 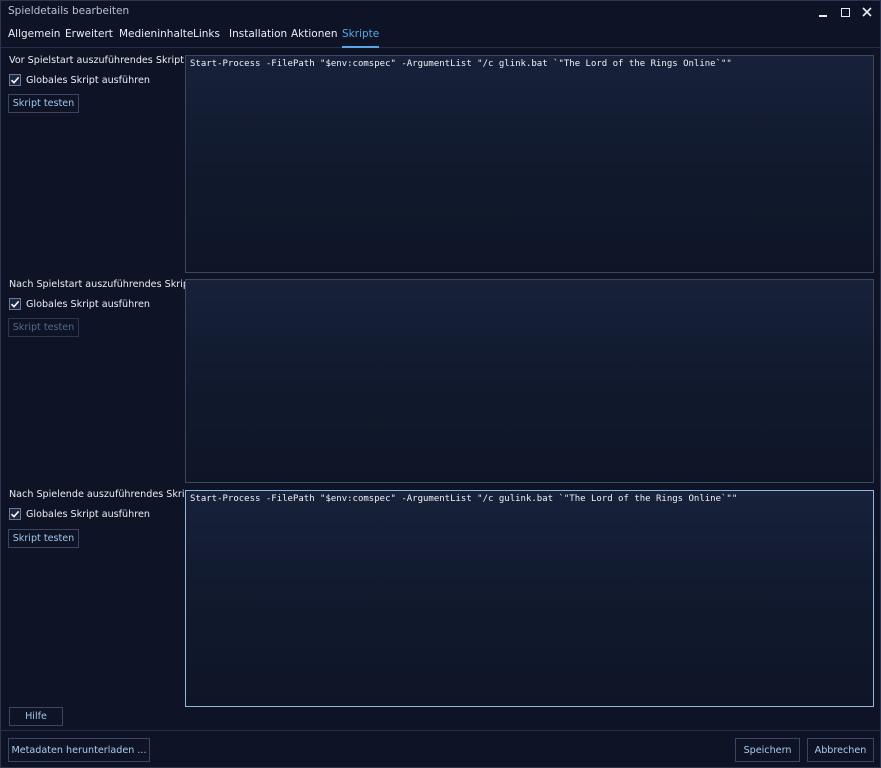 What do you see at coordinates (361, 38) in the screenshot?
I see `tab-skripte: Skripte` at bounding box center [361, 38].